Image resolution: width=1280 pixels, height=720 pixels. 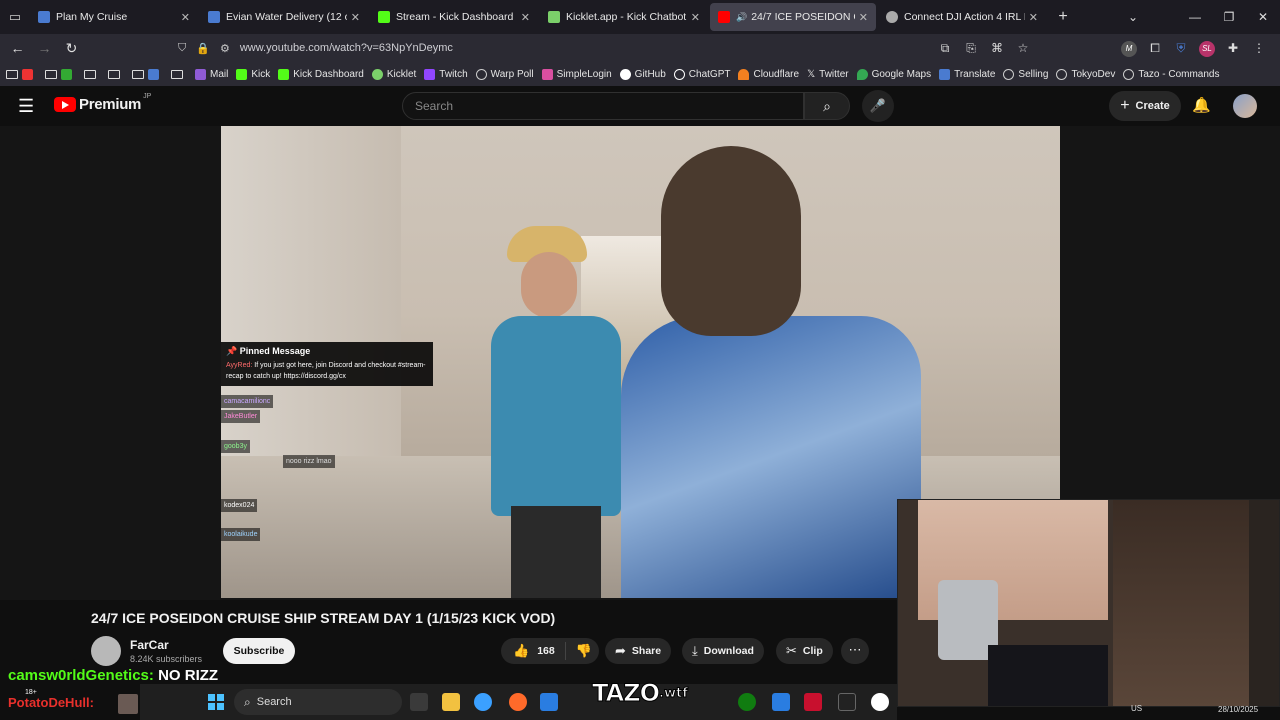 I want to click on youtube-premium-logo: Premium JP, so click(x=102, y=103).